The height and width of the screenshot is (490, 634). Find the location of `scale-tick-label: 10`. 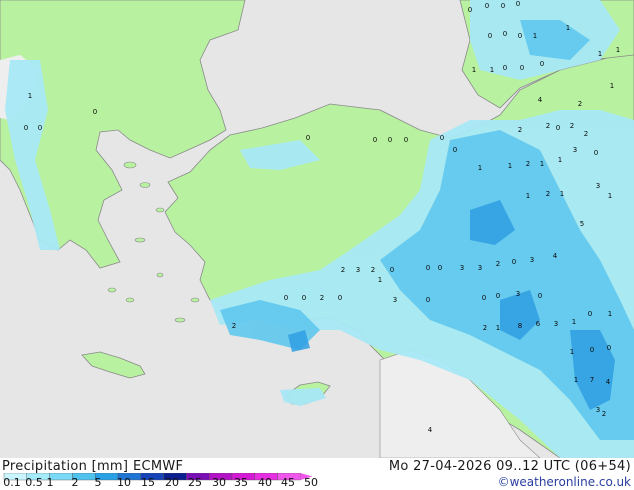

scale-tick-label: 10 is located at coordinates (124, 482).